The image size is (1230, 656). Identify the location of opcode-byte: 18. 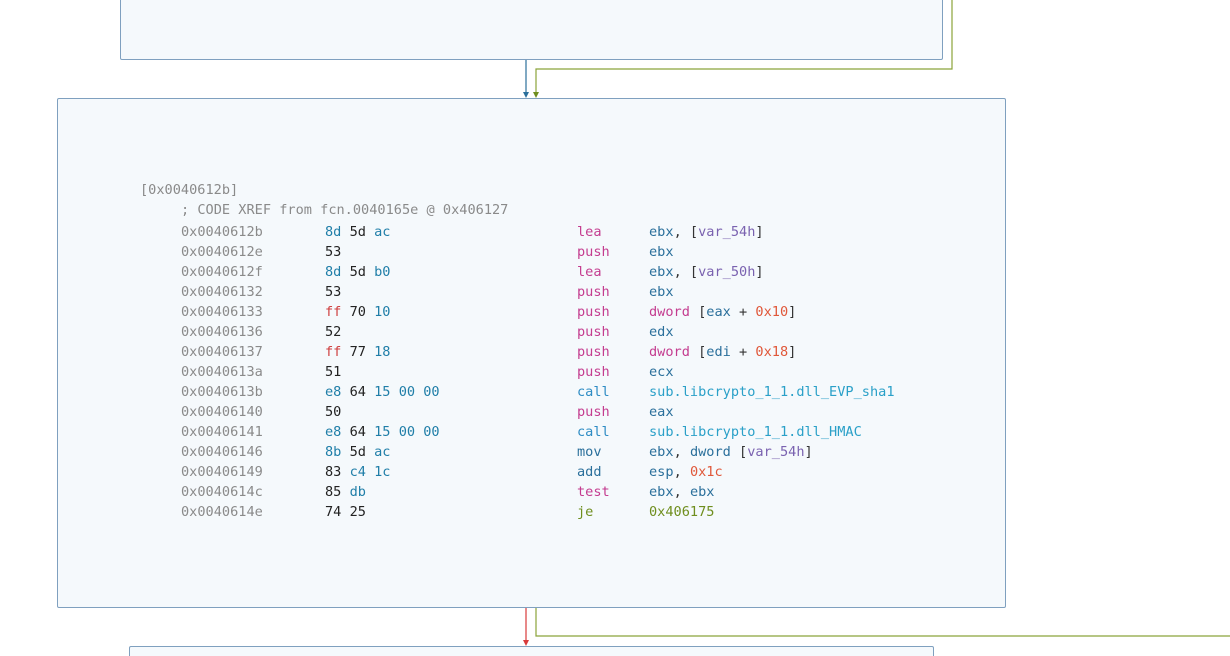
(382, 352).